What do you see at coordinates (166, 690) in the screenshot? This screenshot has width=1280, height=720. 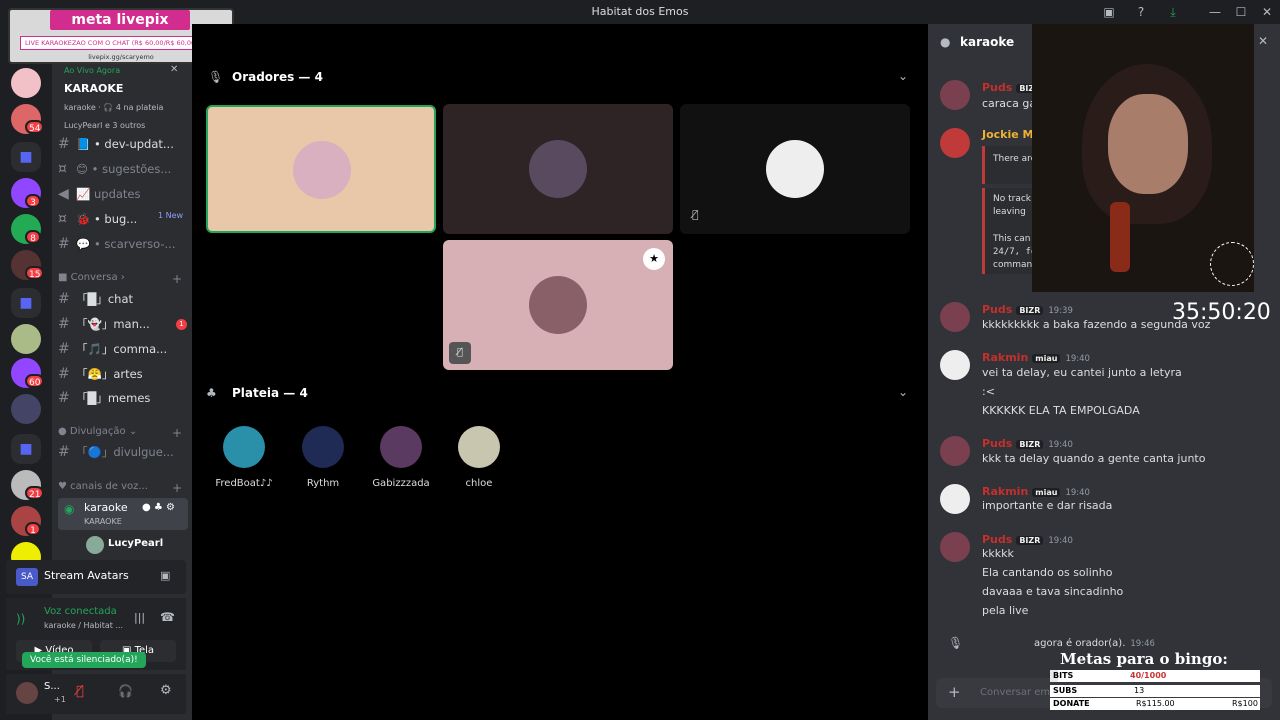 I see `settings-icon: ⚙` at bounding box center [166, 690].